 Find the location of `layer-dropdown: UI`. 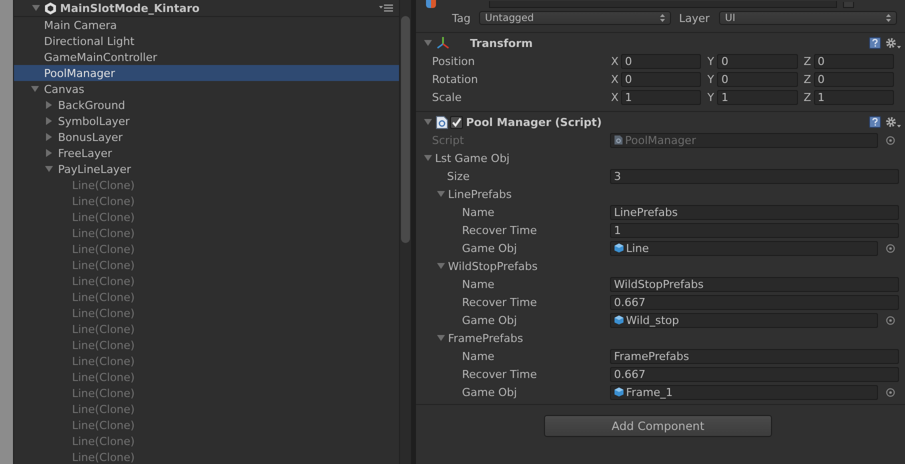

layer-dropdown: UI is located at coordinates (808, 18).